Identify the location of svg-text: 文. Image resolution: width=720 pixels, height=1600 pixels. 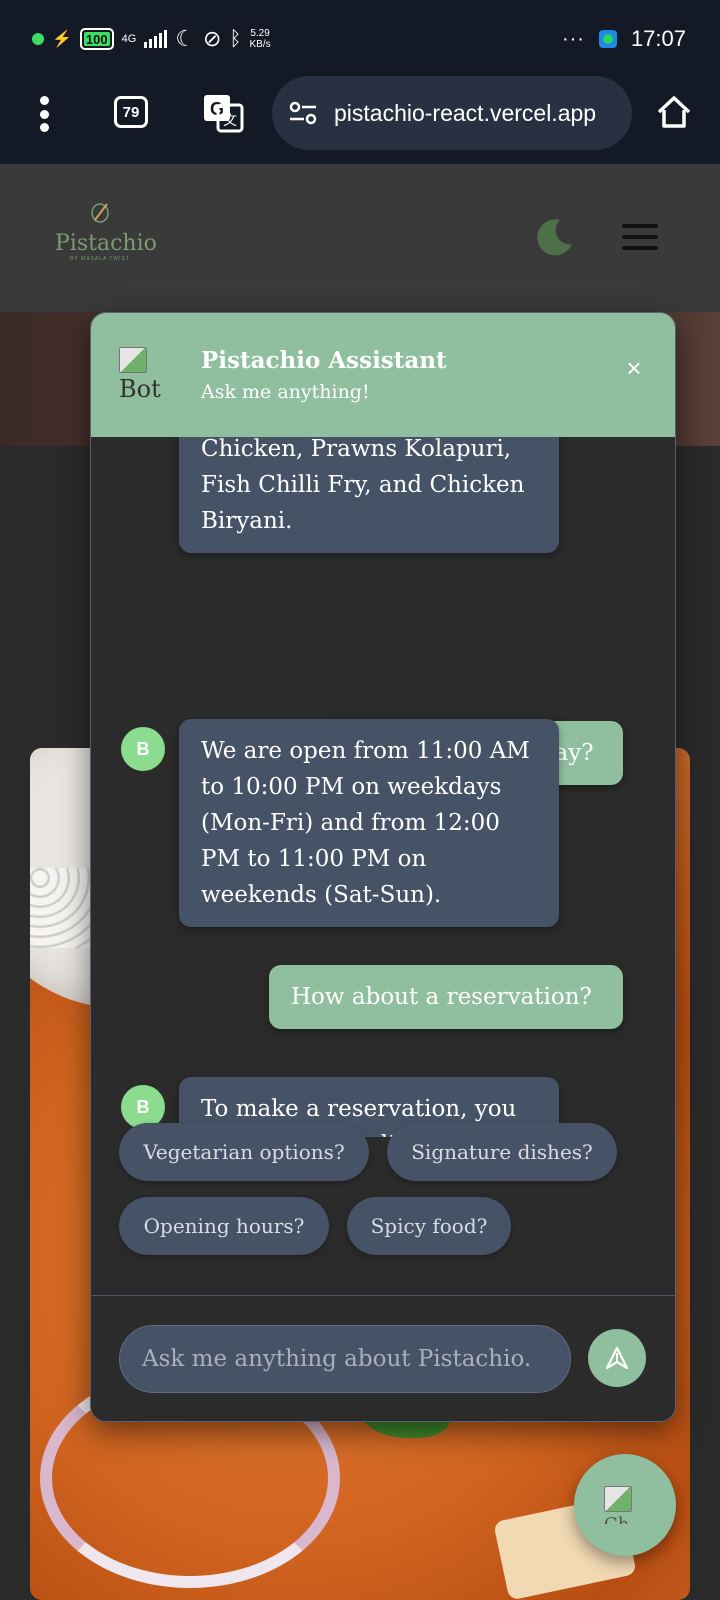
(230, 121).